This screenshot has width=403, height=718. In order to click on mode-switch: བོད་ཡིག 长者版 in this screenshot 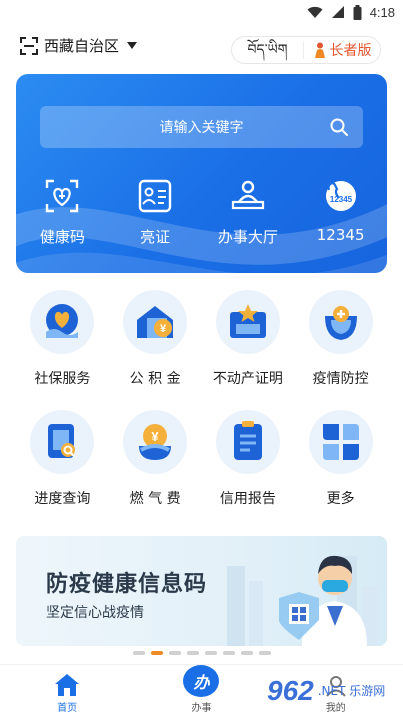, I will do `click(306, 50)`.